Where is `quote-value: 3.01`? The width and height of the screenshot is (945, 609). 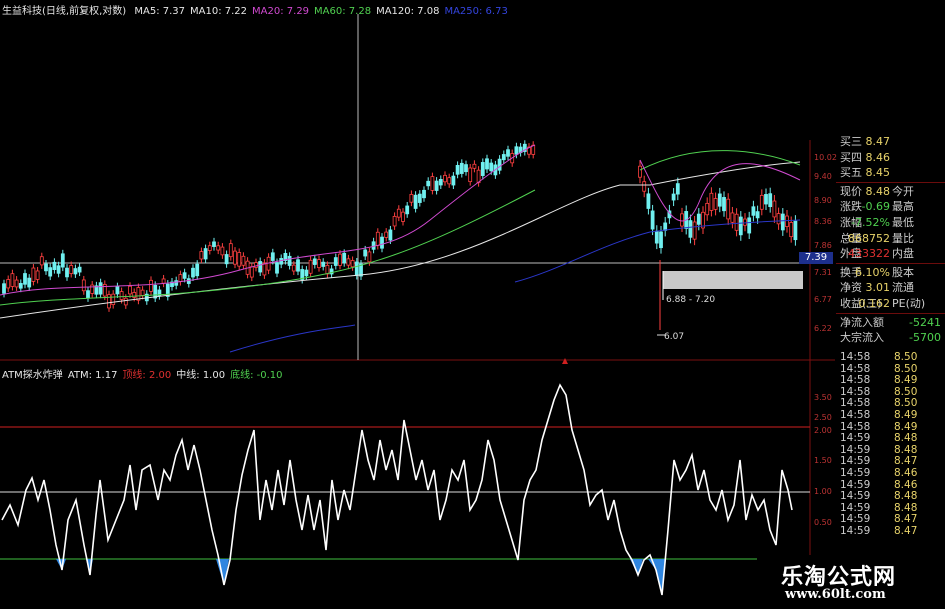
quote-value: 3.01 is located at coordinates (878, 288).